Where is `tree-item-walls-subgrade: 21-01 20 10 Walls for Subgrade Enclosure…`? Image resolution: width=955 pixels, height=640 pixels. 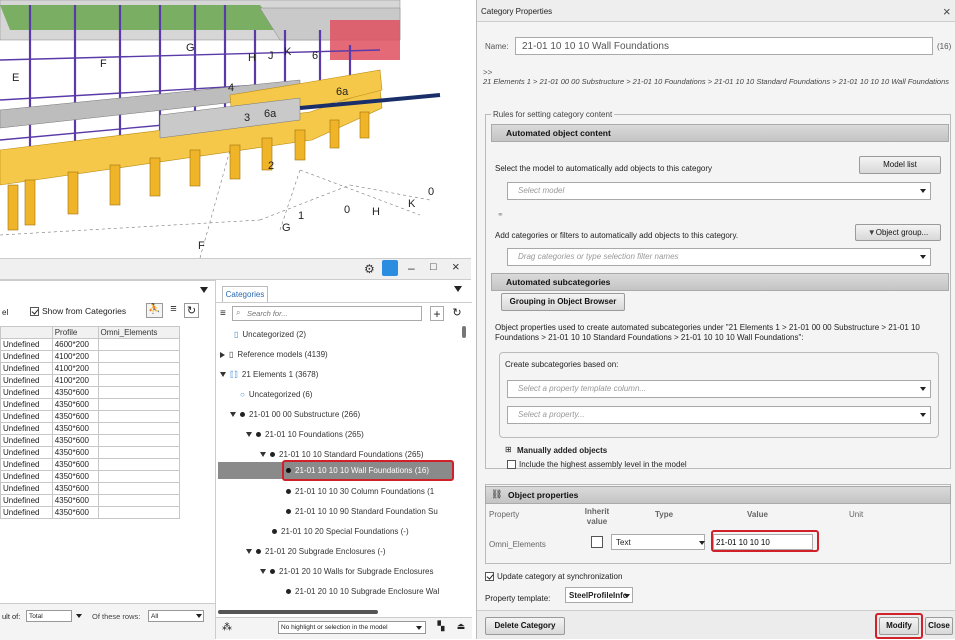
tree-item-walls-subgrade: 21-01 20 10 Walls for Subgrade Enclosure… is located at coordinates (346, 571).